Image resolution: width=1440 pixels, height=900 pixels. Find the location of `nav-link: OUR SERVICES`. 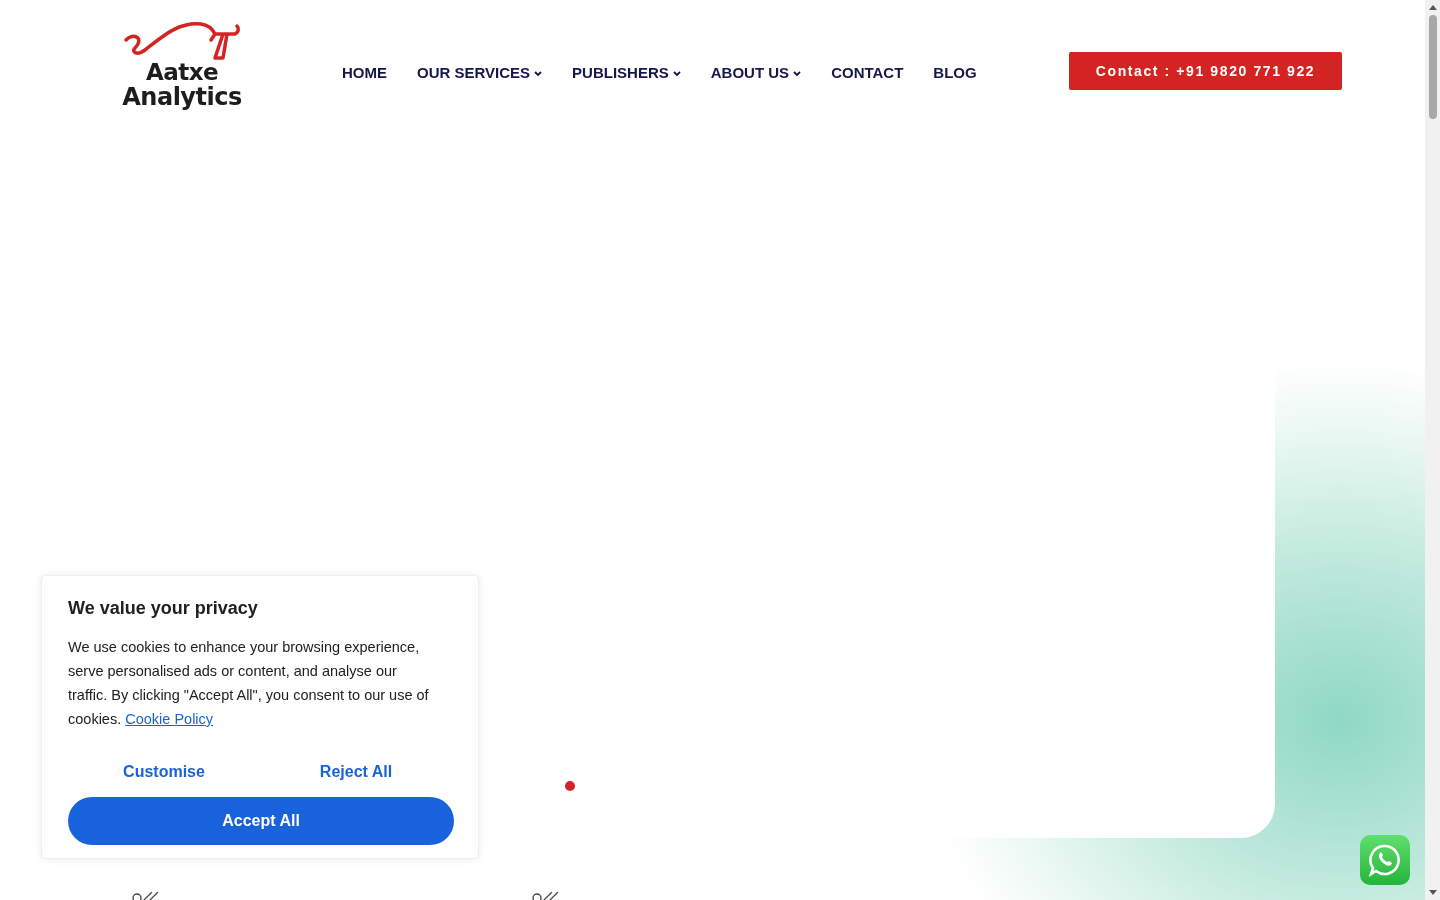

nav-link: OUR SERVICES is located at coordinates (480, 72).